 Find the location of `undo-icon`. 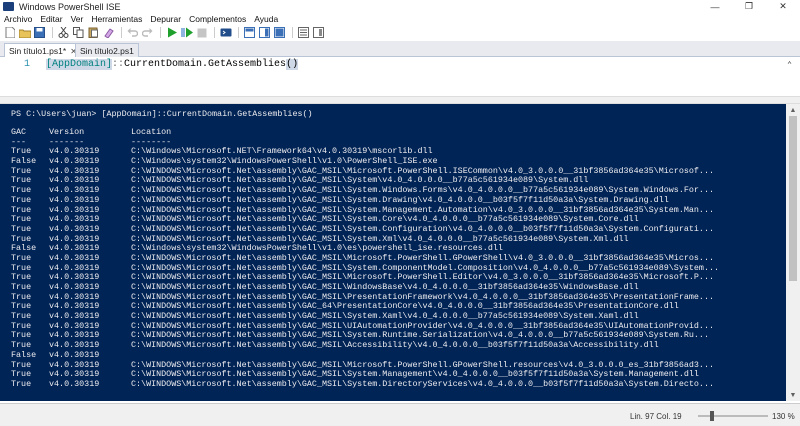

undo-icon is located at coordinates (132, 32).